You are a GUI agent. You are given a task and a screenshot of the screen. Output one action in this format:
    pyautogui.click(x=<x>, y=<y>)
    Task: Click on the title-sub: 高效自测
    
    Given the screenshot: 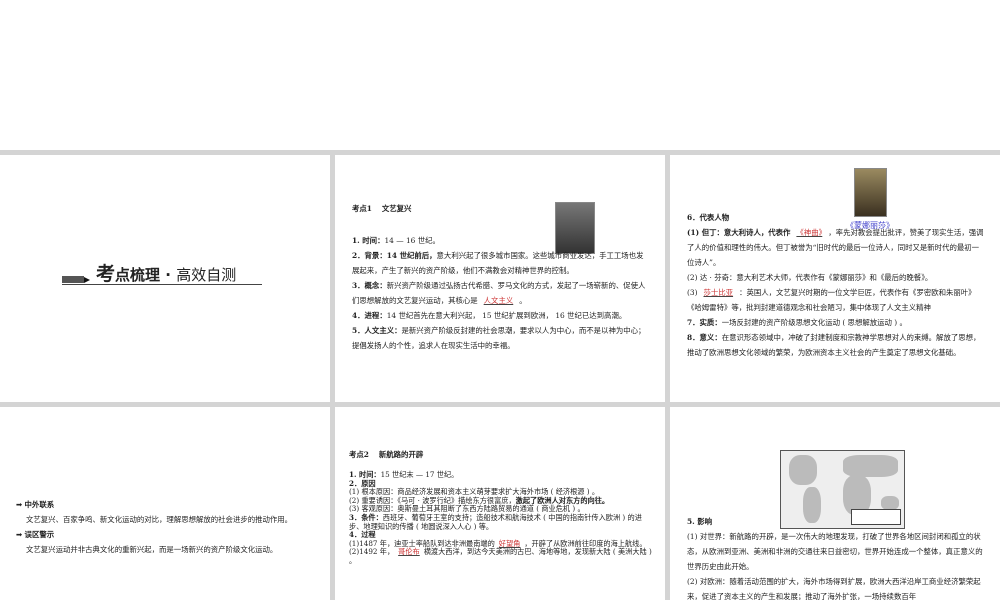 What is the action you would take?
    pyautogui.click(x=206, y=275)
    